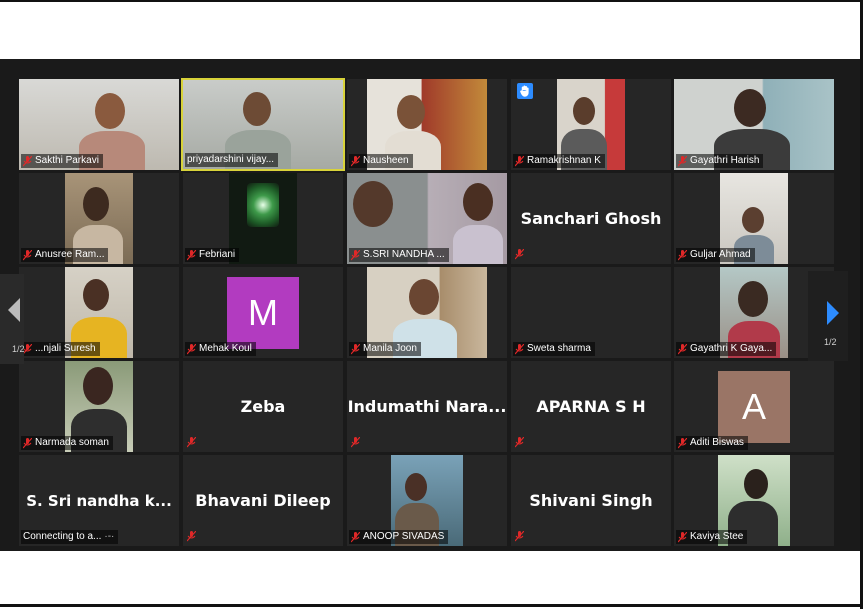  I want to click on avatar: M, so click(263, 313).